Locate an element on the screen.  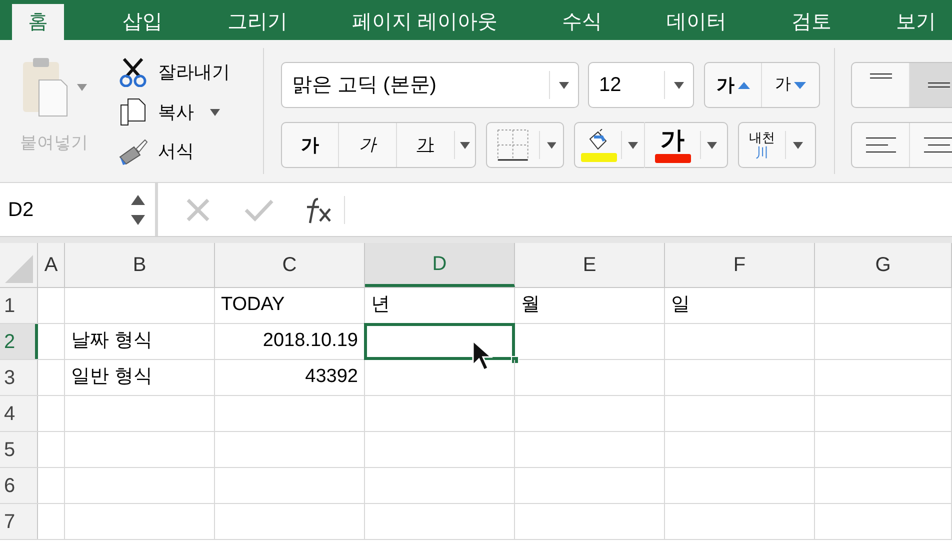
phonetic-guide-button: 내천 川 is located at coordinates (777, 145).